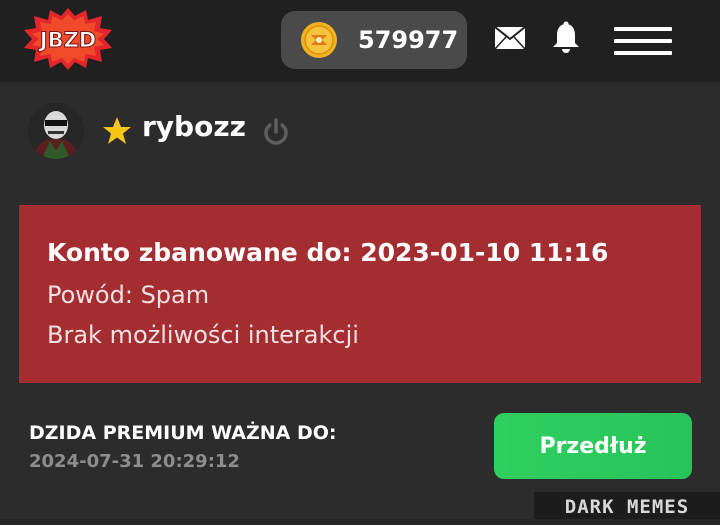 This screenshot has height=525, width=720. Describe the element at coordinates (408, 40) in the screenshot. I see `coin-count: 579977` at that location.